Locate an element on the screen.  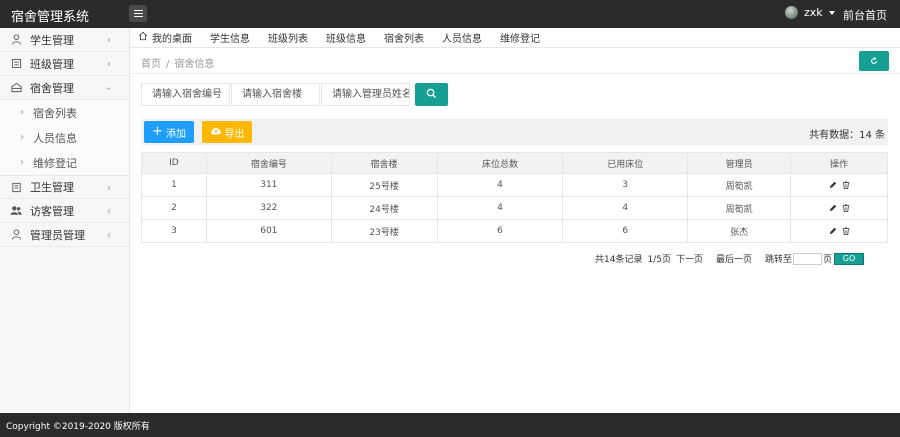
divider is located at coordinates (515, 73).